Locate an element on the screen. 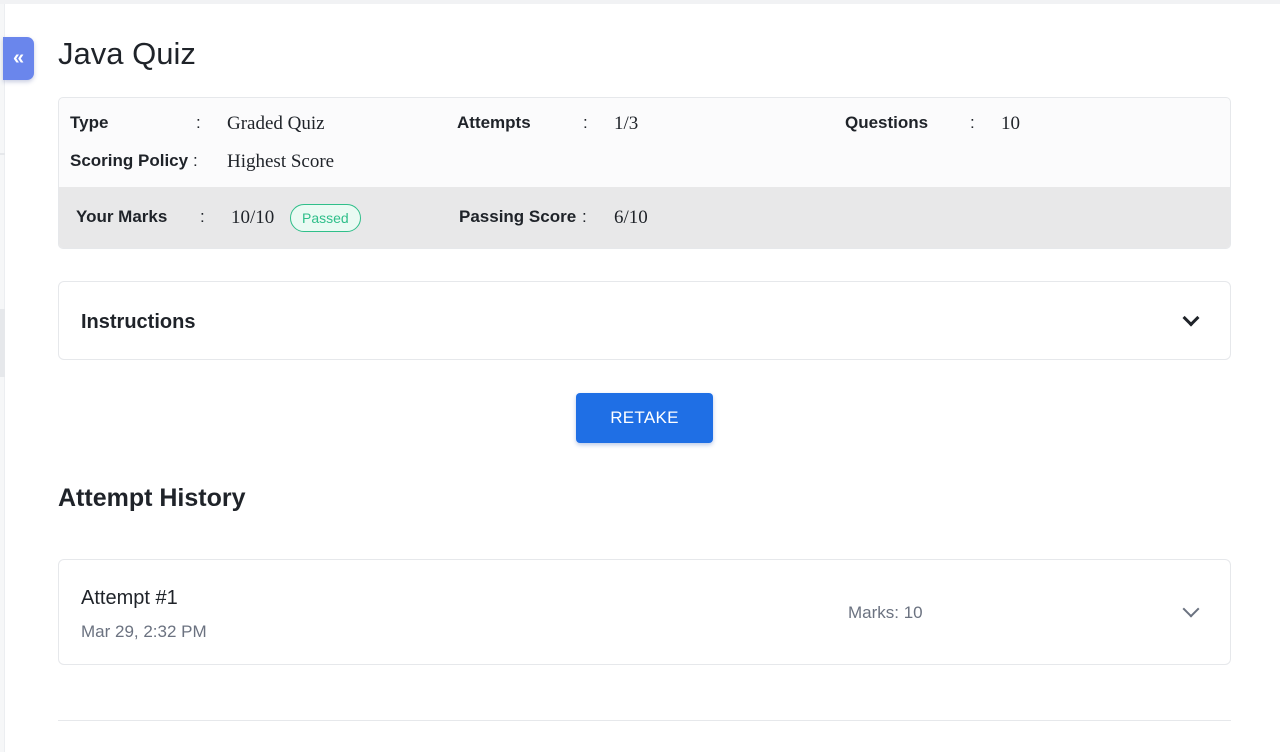 The height and width of the screenshot is (752, 1280). top-border is located at coordinates (640, 2).